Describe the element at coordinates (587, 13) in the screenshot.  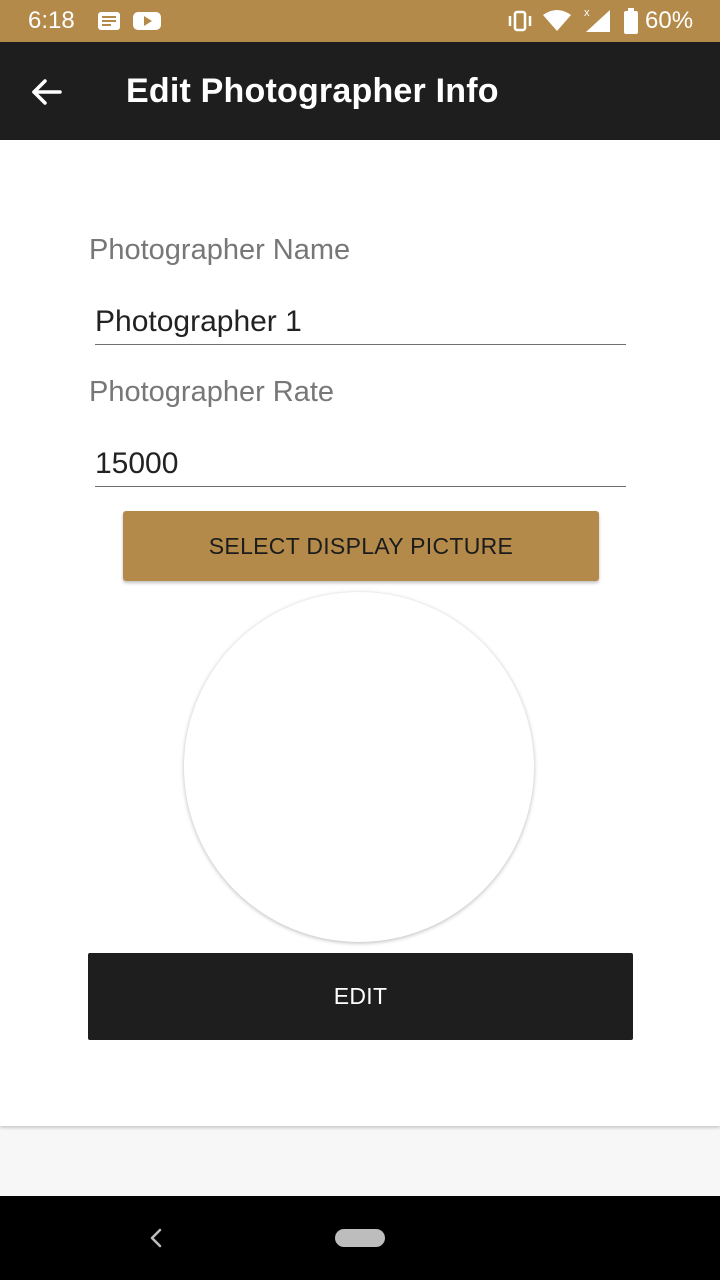
I see `svg-text: x` at that location.